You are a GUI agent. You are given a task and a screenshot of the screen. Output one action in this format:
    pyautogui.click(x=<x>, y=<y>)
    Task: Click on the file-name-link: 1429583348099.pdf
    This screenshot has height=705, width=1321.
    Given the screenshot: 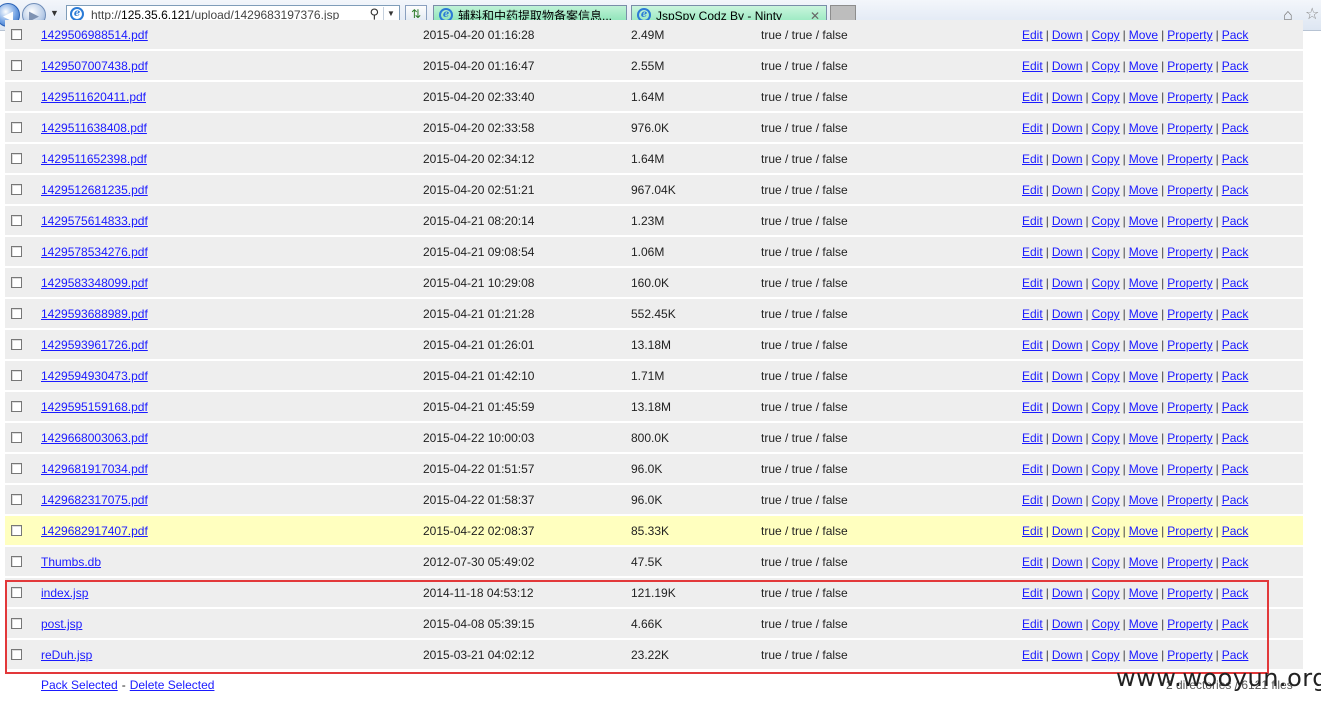 What is the action you would take?
    pyautogui.click(x=94, y=283)
    